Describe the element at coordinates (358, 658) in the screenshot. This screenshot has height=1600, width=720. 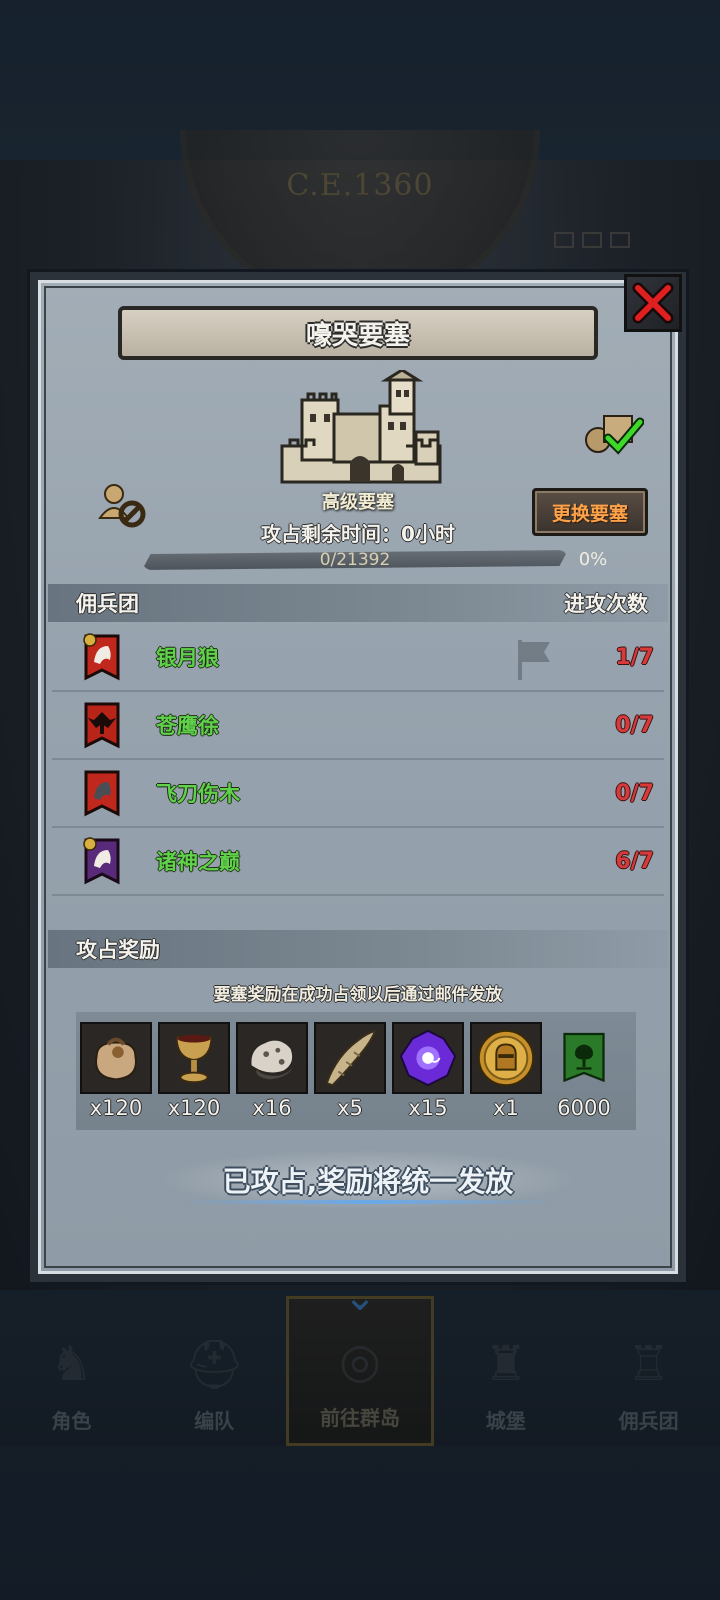
I see `mercenary-row: 银月狼 1/7` at that location.